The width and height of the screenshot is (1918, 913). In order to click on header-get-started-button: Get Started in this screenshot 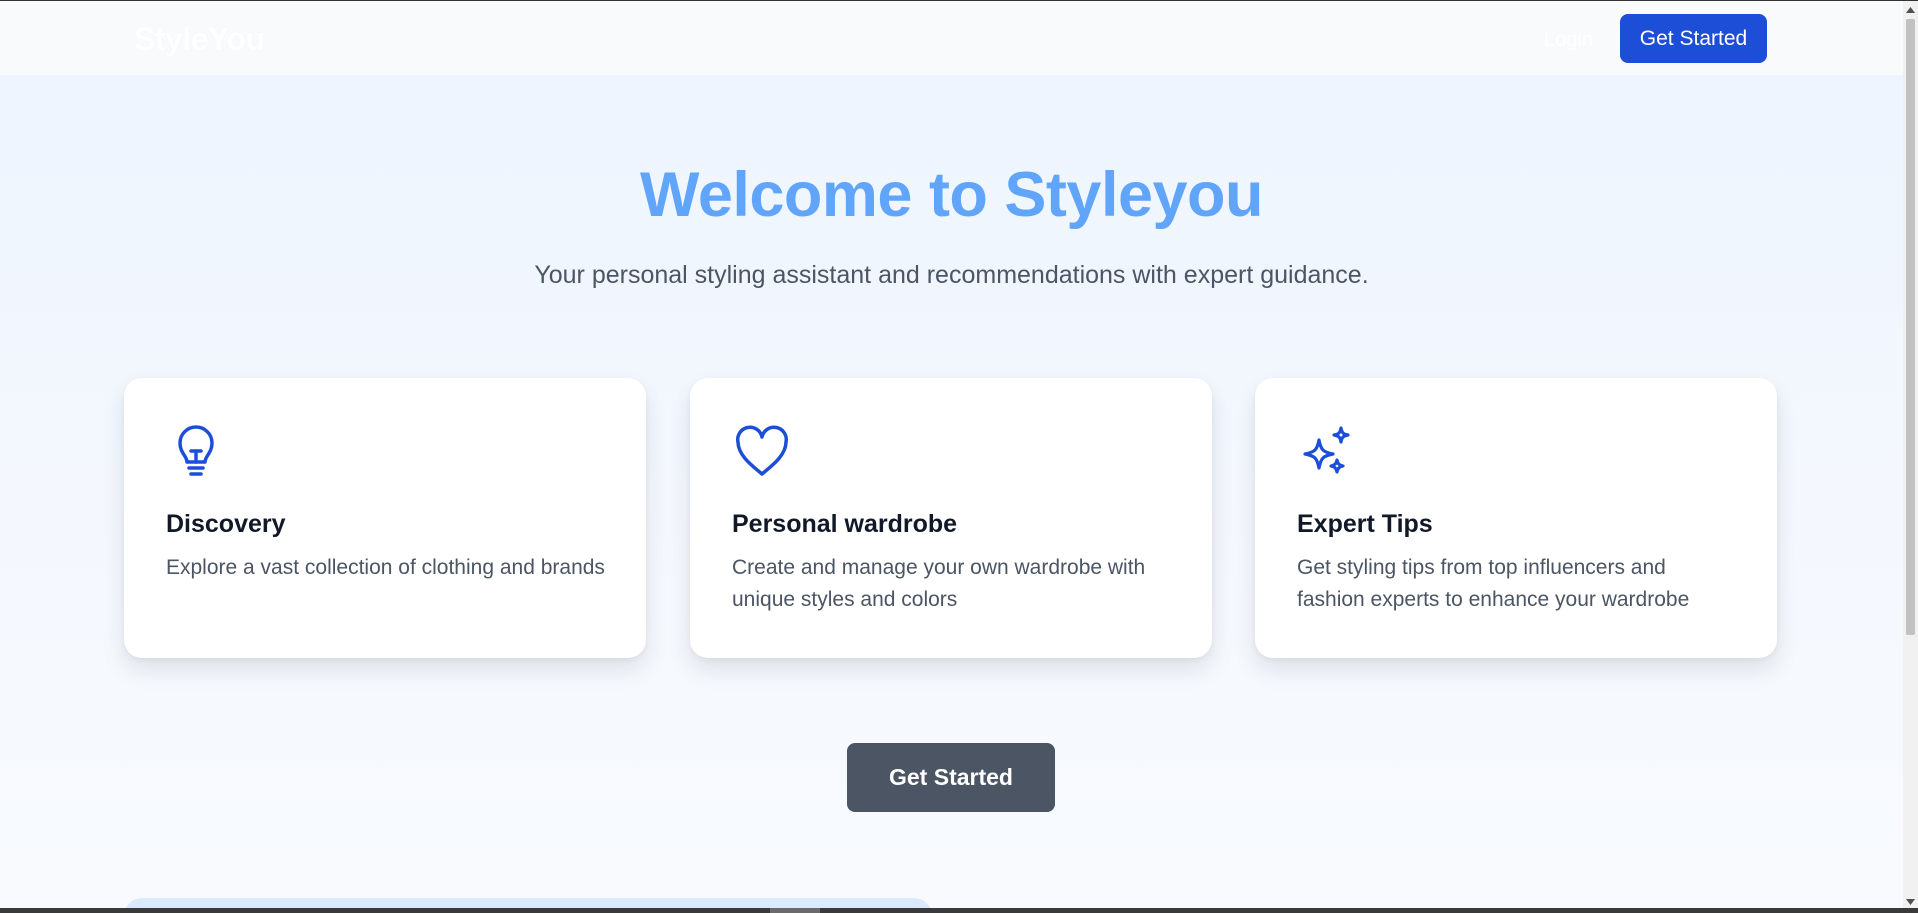, I will do `click(1693, 38)`.